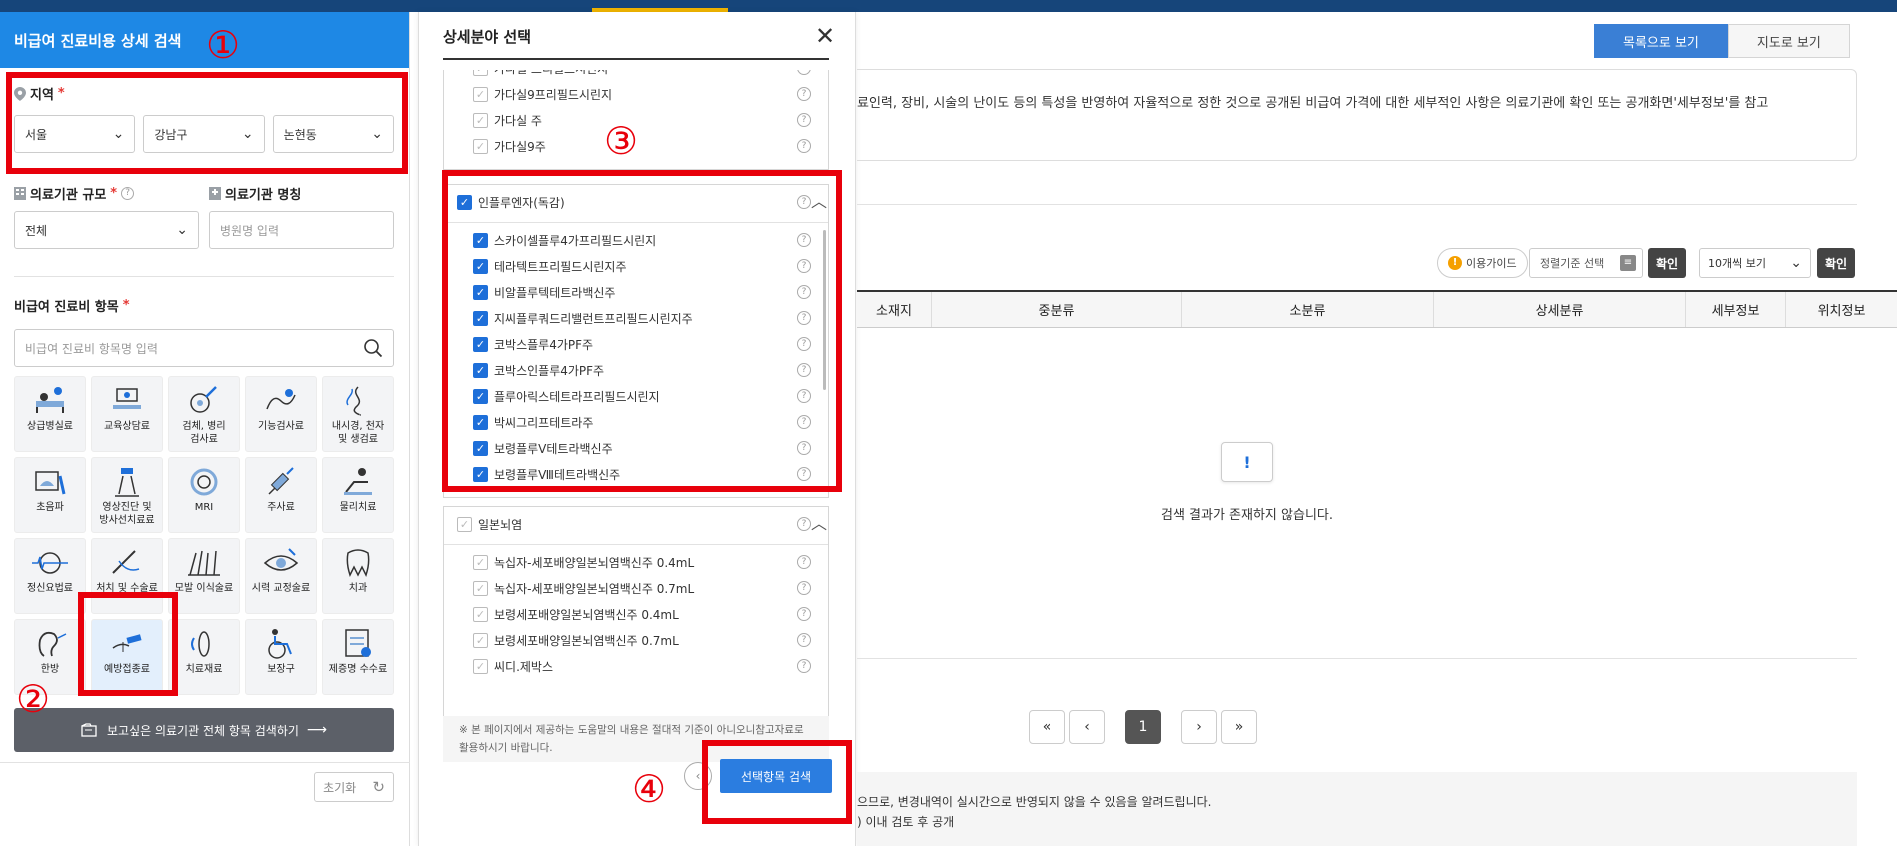 This screenshot has width=1897, height=846. Describe the element at coordinates (358, 414) in the screenshot. I see `category-tile: 내시경, 천자 및 생검료` at that location.